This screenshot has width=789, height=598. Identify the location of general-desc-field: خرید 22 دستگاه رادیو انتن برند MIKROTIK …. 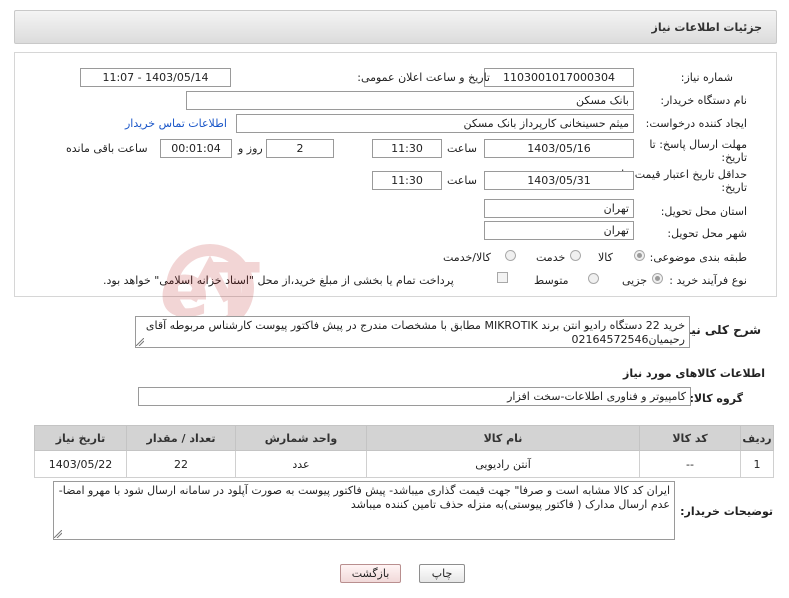
(412, 332).